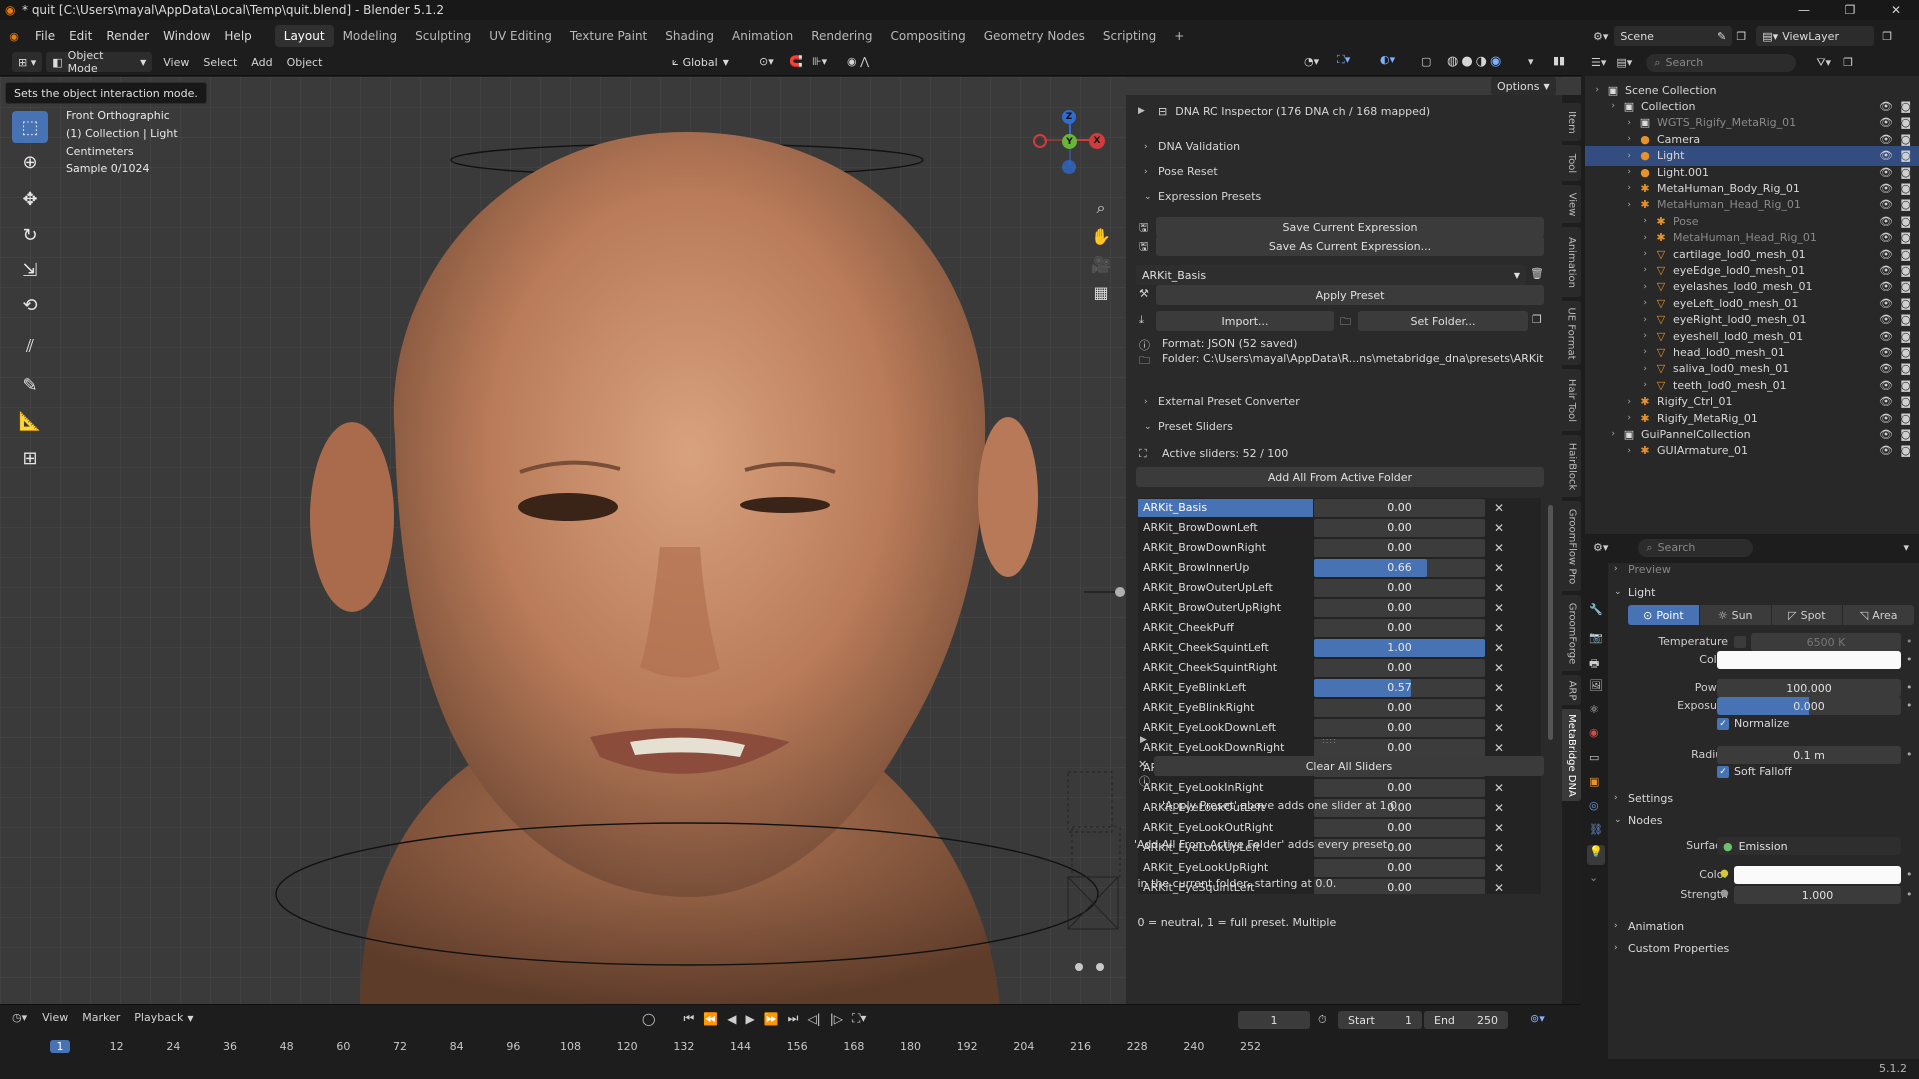 The width and height of the screenshot is (1919, 1079). I want to click on output-tab-icon: 🖶, so click(1594, 664).